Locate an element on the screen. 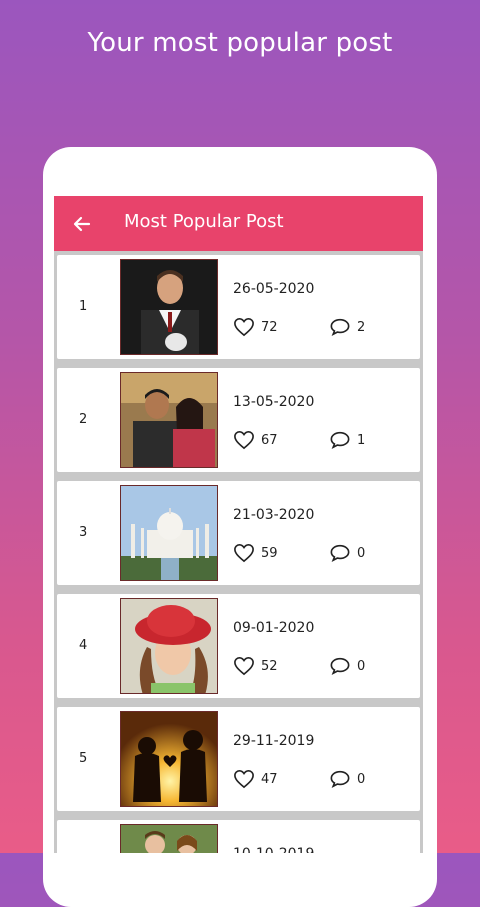 This screenshot has height=907, width=480. back-arrow-icon is located at coordinates (82, 224).